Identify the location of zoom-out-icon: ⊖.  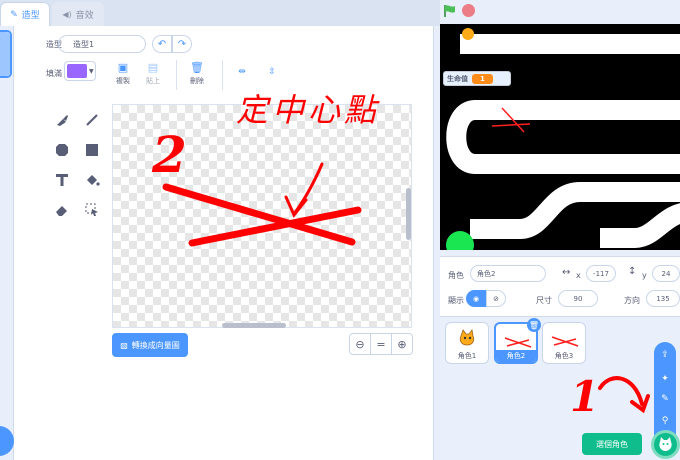
(360, 344).